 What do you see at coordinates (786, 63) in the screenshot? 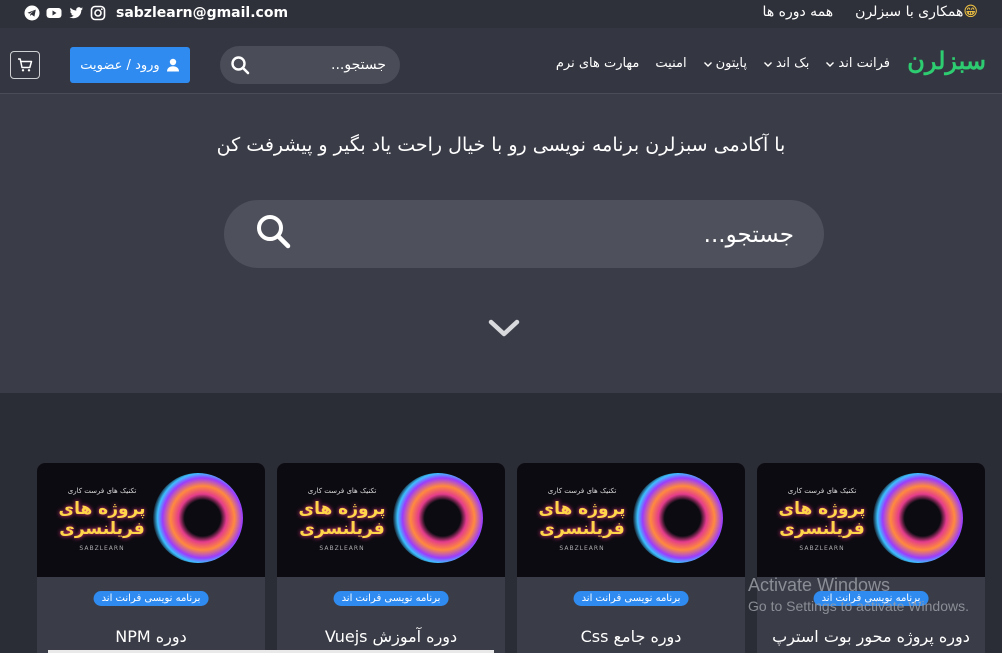
I see `nav-item-backend: بک اند` at bounding box center [786, 63].